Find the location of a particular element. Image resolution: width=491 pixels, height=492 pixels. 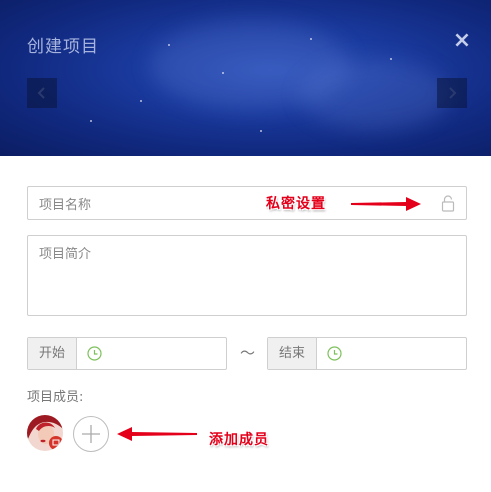

members-label: 项目成员: is located at coordinates (55, 397).